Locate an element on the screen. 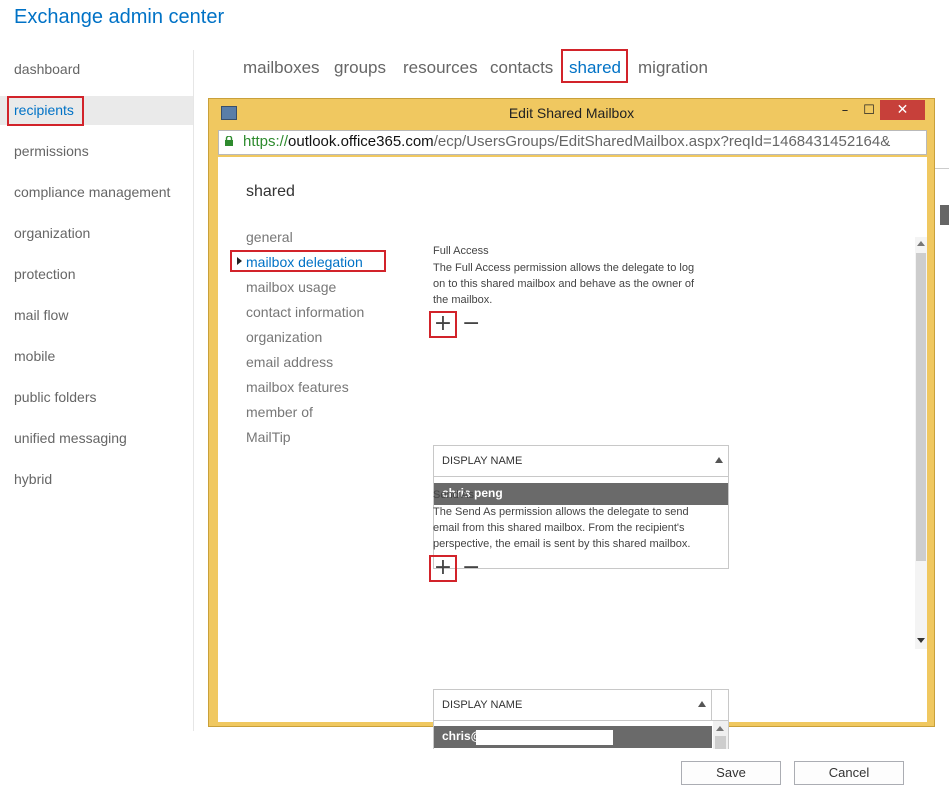 Image resolution: width=949 pixels, height=785 pixels. send-as-column-header: DISPLAY NAME is located at coordinates (581, 705).